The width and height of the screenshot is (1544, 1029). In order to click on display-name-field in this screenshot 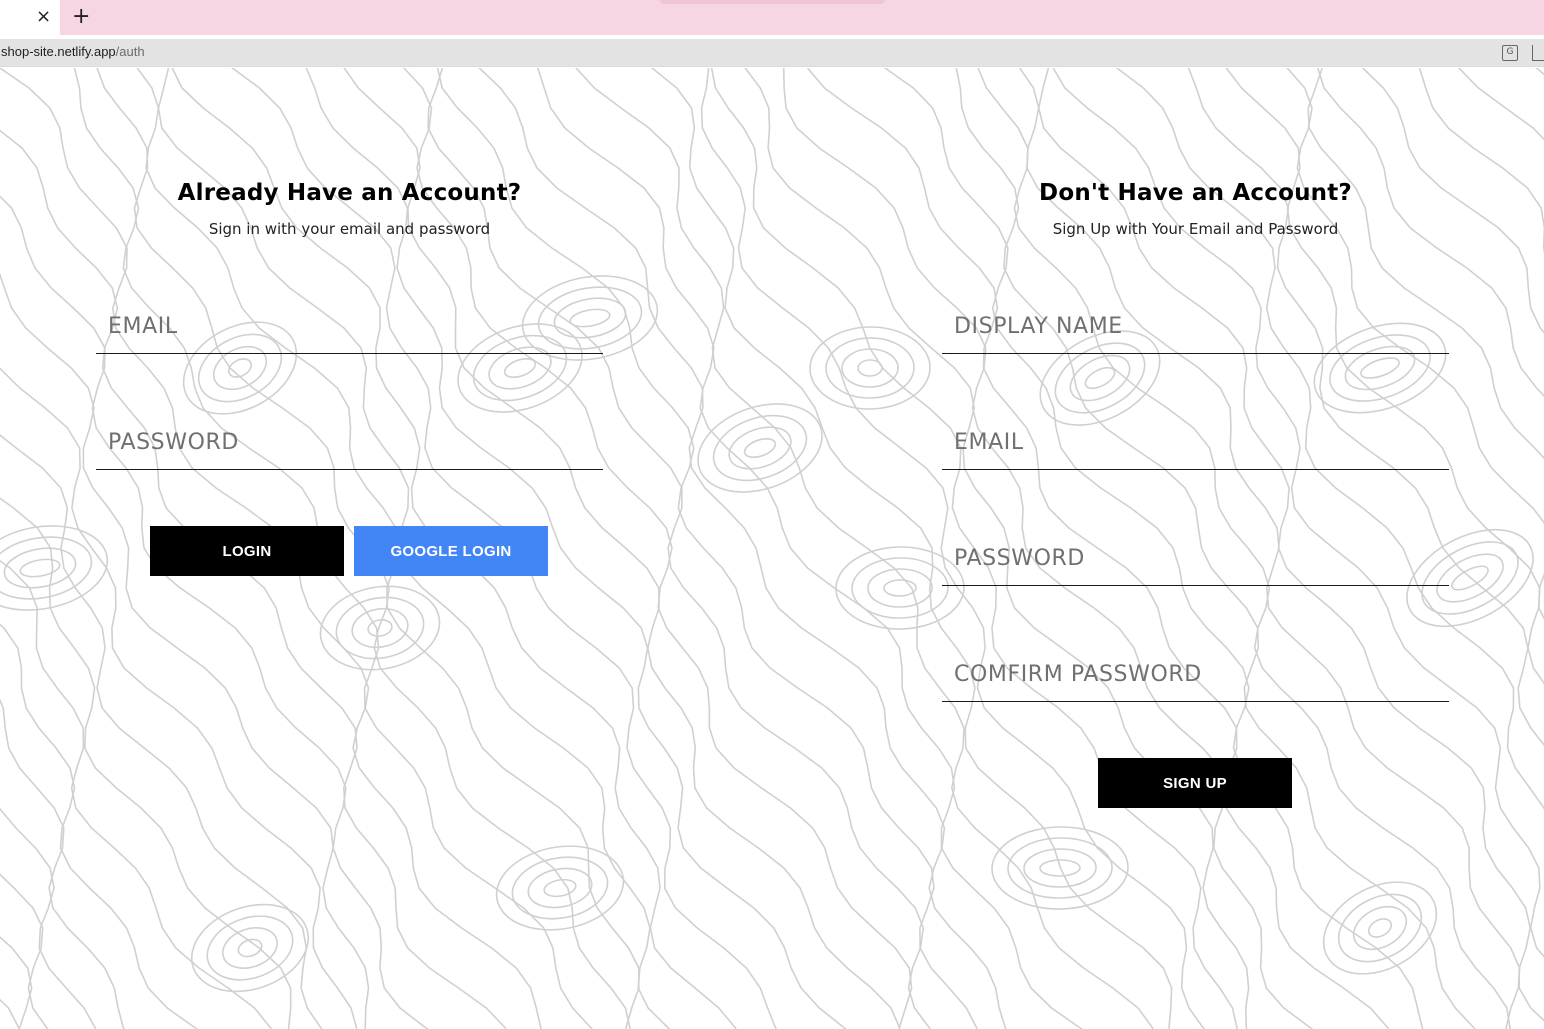, I will do `click(1195, 326)`.